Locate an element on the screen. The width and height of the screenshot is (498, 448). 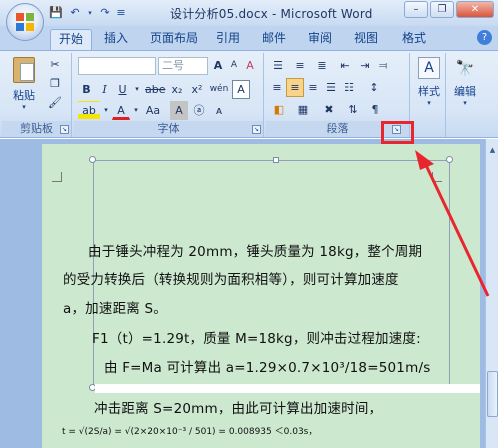
subscript-button: x₂ is located at coordinates (177, 89).